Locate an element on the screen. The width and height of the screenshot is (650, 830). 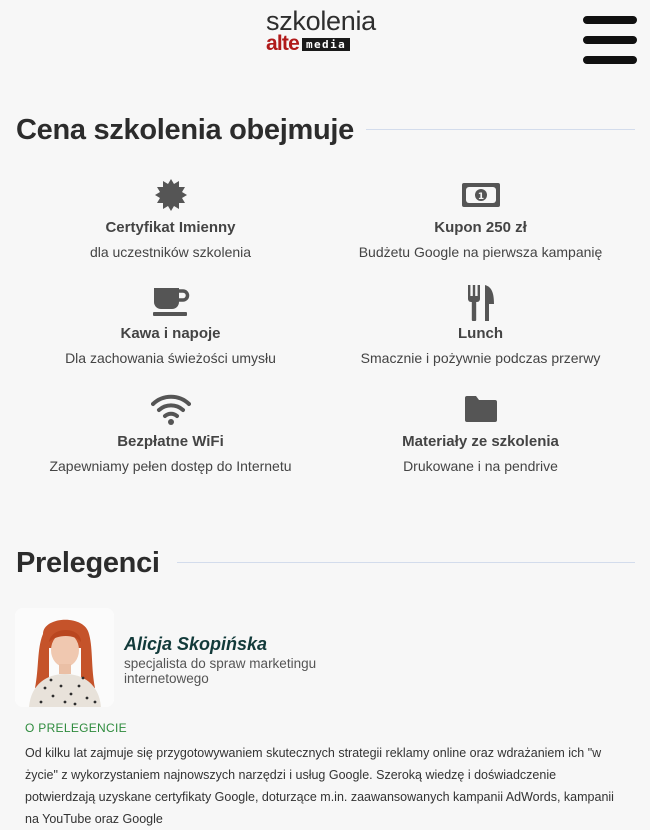
coffee-cup-icon is located at coordinates (170, 304).